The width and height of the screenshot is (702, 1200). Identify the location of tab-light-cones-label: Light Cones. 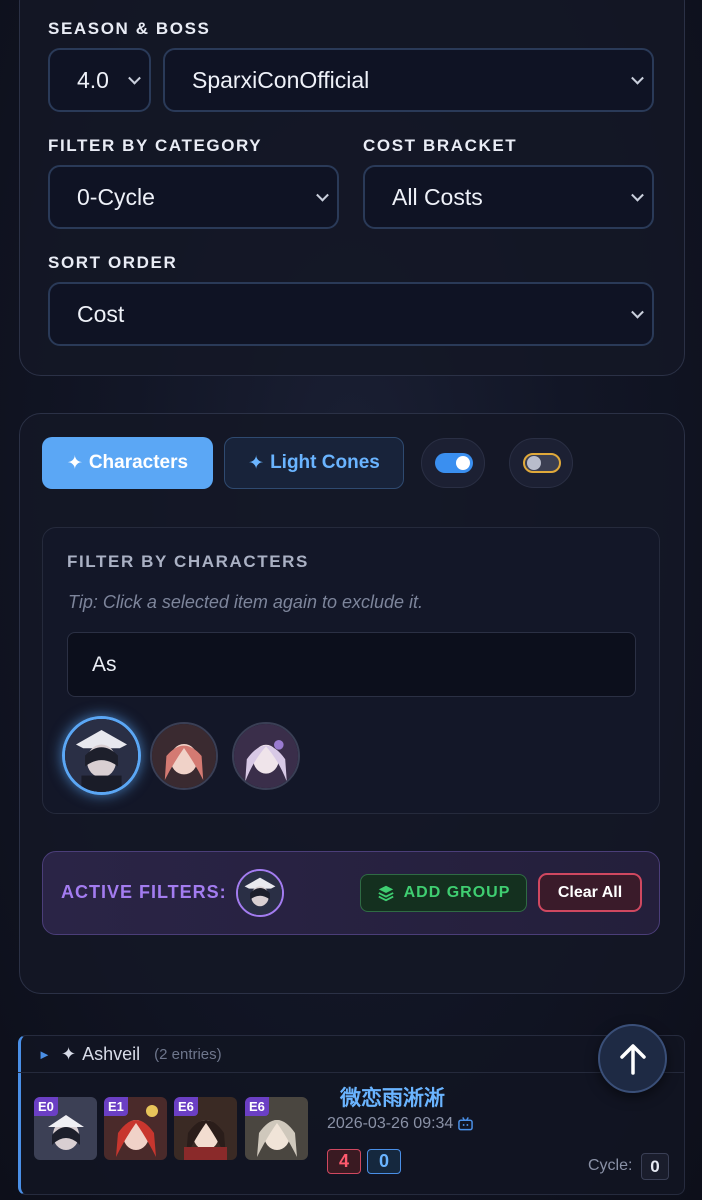
(325, 462).